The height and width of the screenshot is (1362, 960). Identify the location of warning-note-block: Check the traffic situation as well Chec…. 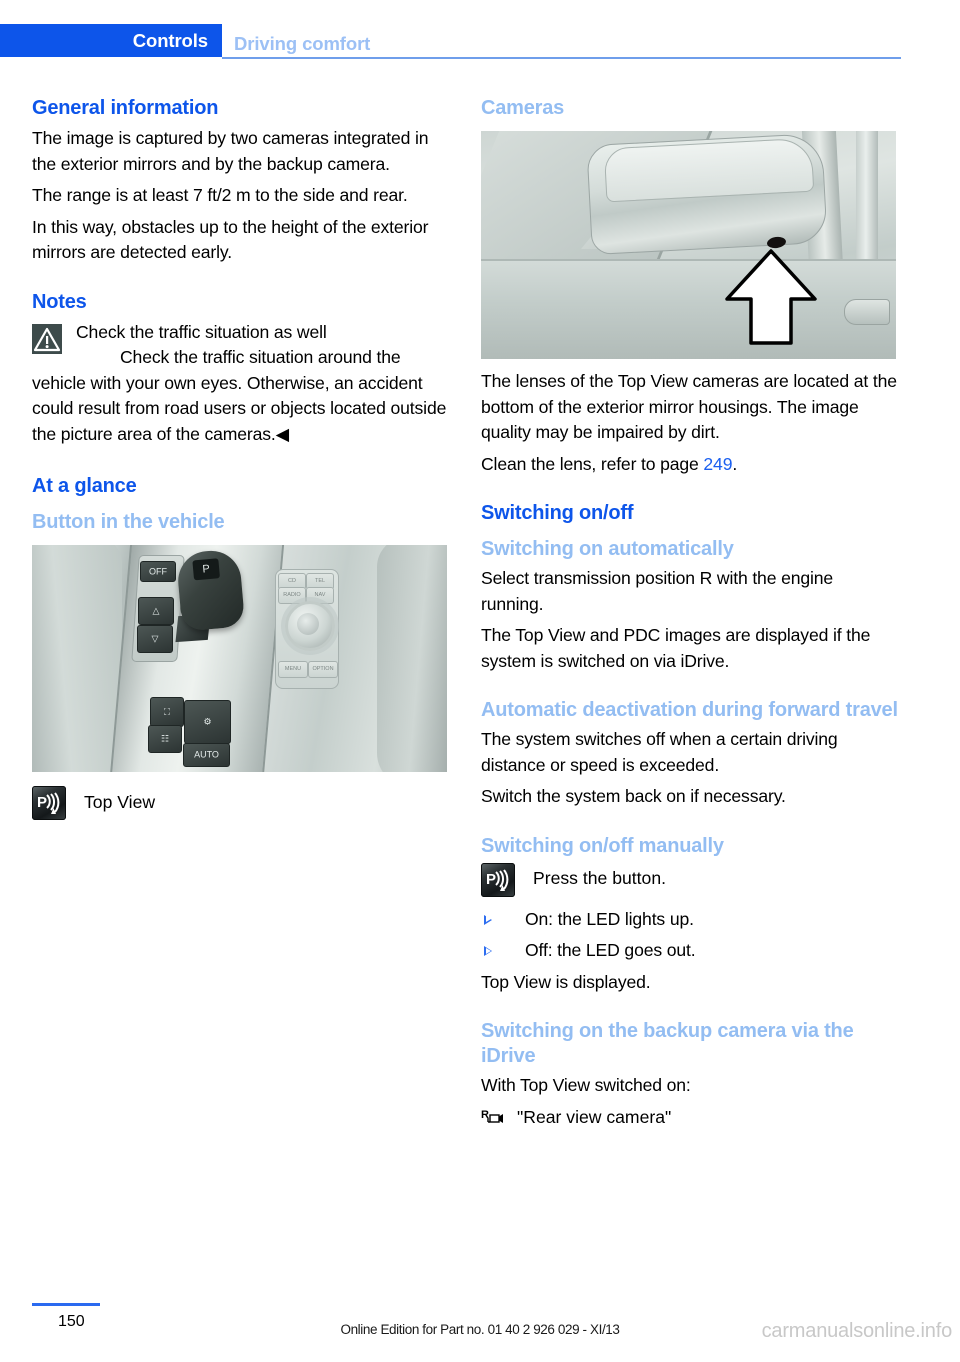
(241, 384).